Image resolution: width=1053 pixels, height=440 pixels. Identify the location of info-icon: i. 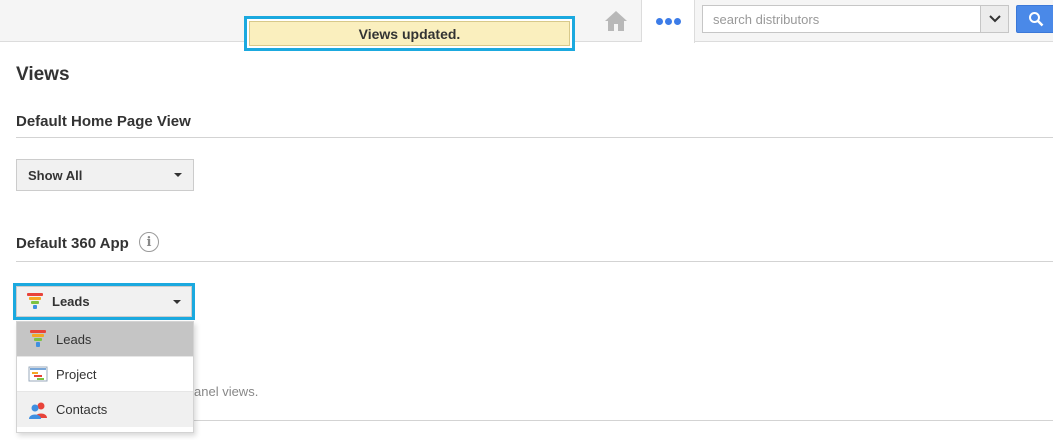
(149, 242).